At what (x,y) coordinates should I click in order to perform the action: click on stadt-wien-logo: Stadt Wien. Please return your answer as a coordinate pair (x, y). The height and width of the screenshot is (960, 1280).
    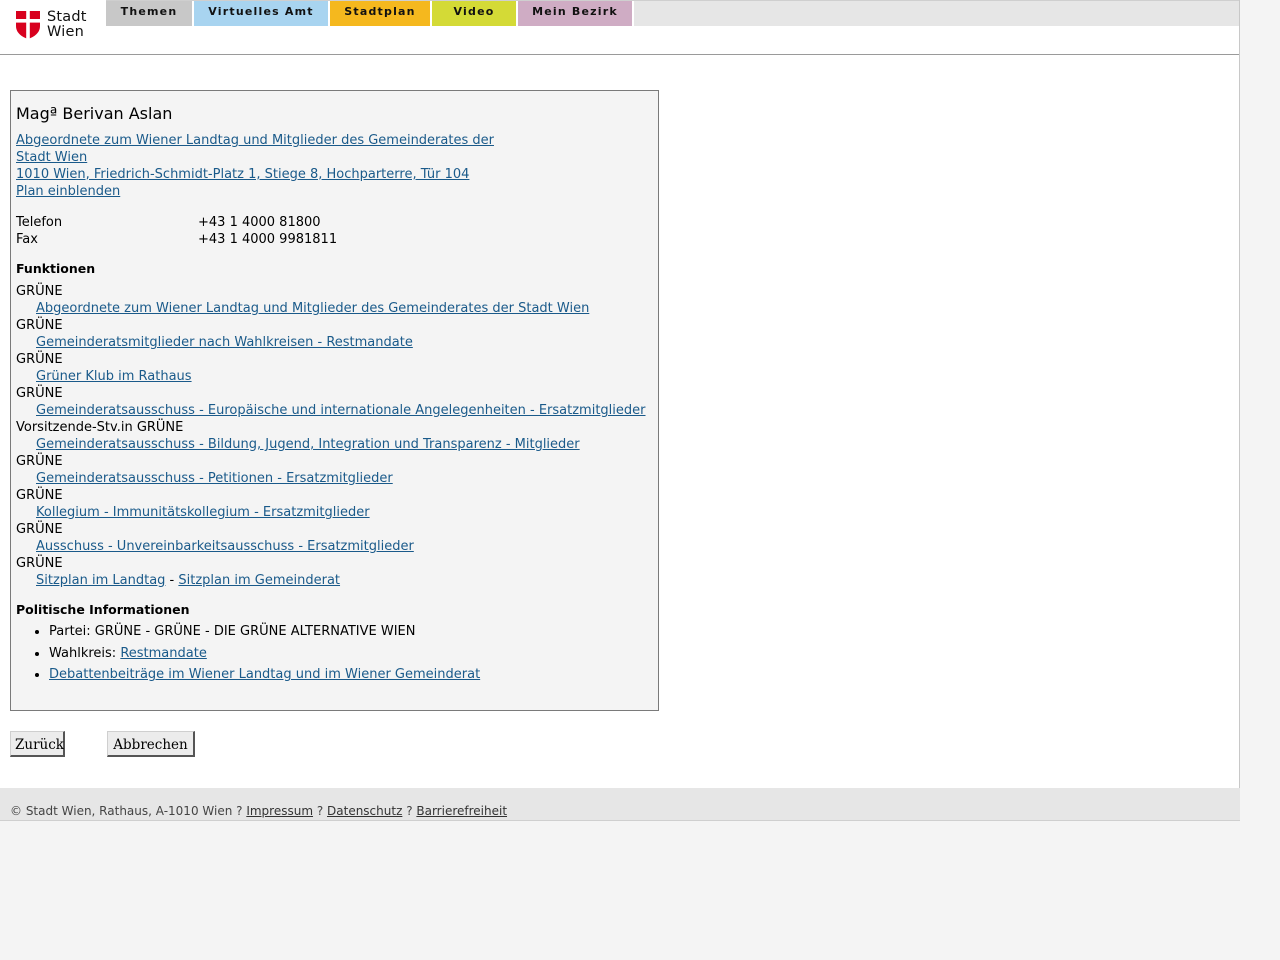
    Looking at the image, I should click on (54, 27).